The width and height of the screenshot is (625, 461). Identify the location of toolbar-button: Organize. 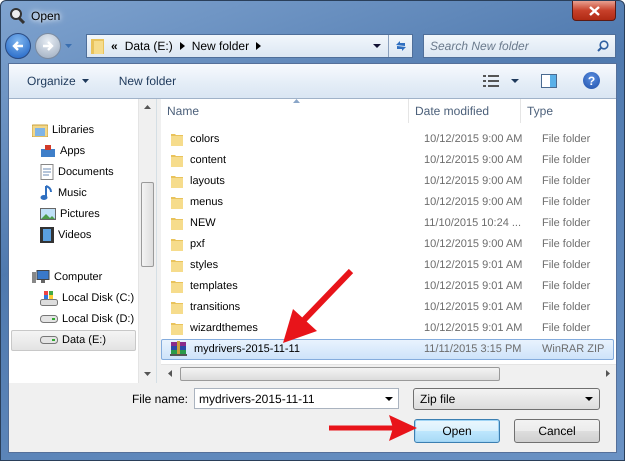
(58, 81).